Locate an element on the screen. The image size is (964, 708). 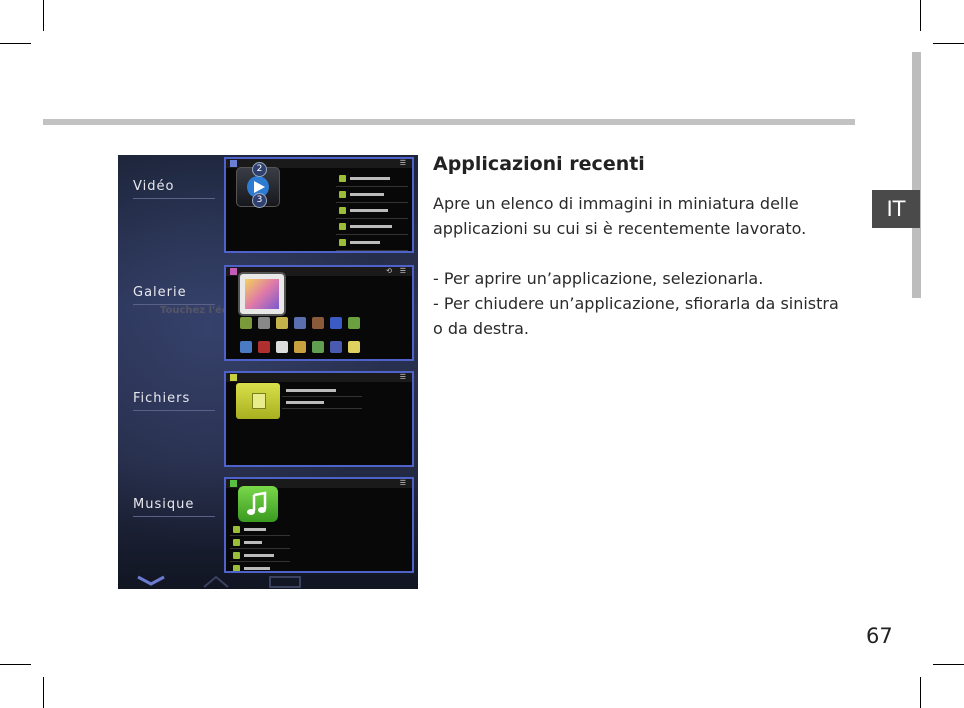
music-list-panel is located at coordinates (260, 547).